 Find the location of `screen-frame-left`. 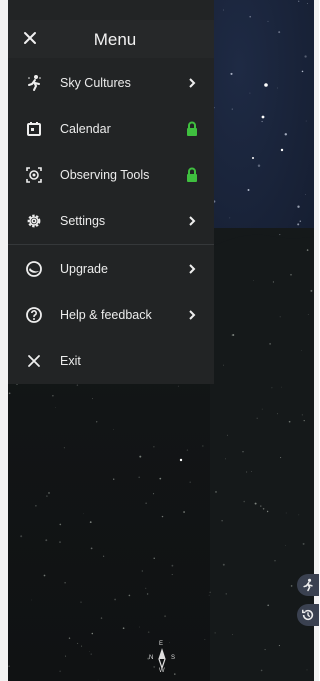

screen-frame-left is located at coordinates (4, 340).